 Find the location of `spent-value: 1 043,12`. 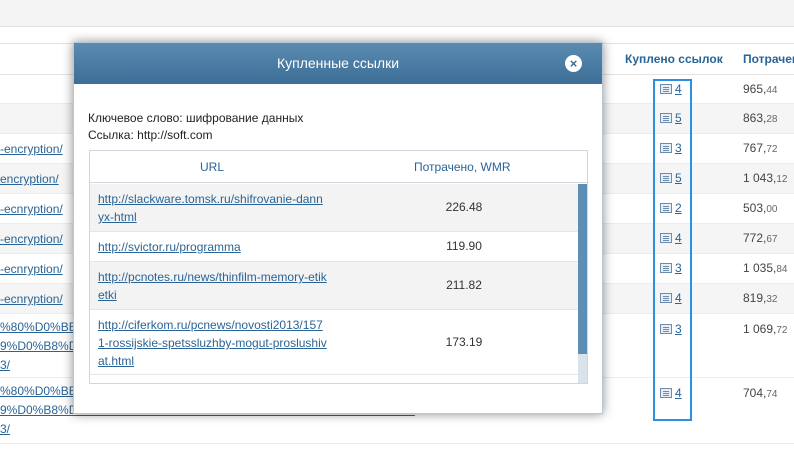

spent-value: 1 043,12 is located at coordinates (765, 178).